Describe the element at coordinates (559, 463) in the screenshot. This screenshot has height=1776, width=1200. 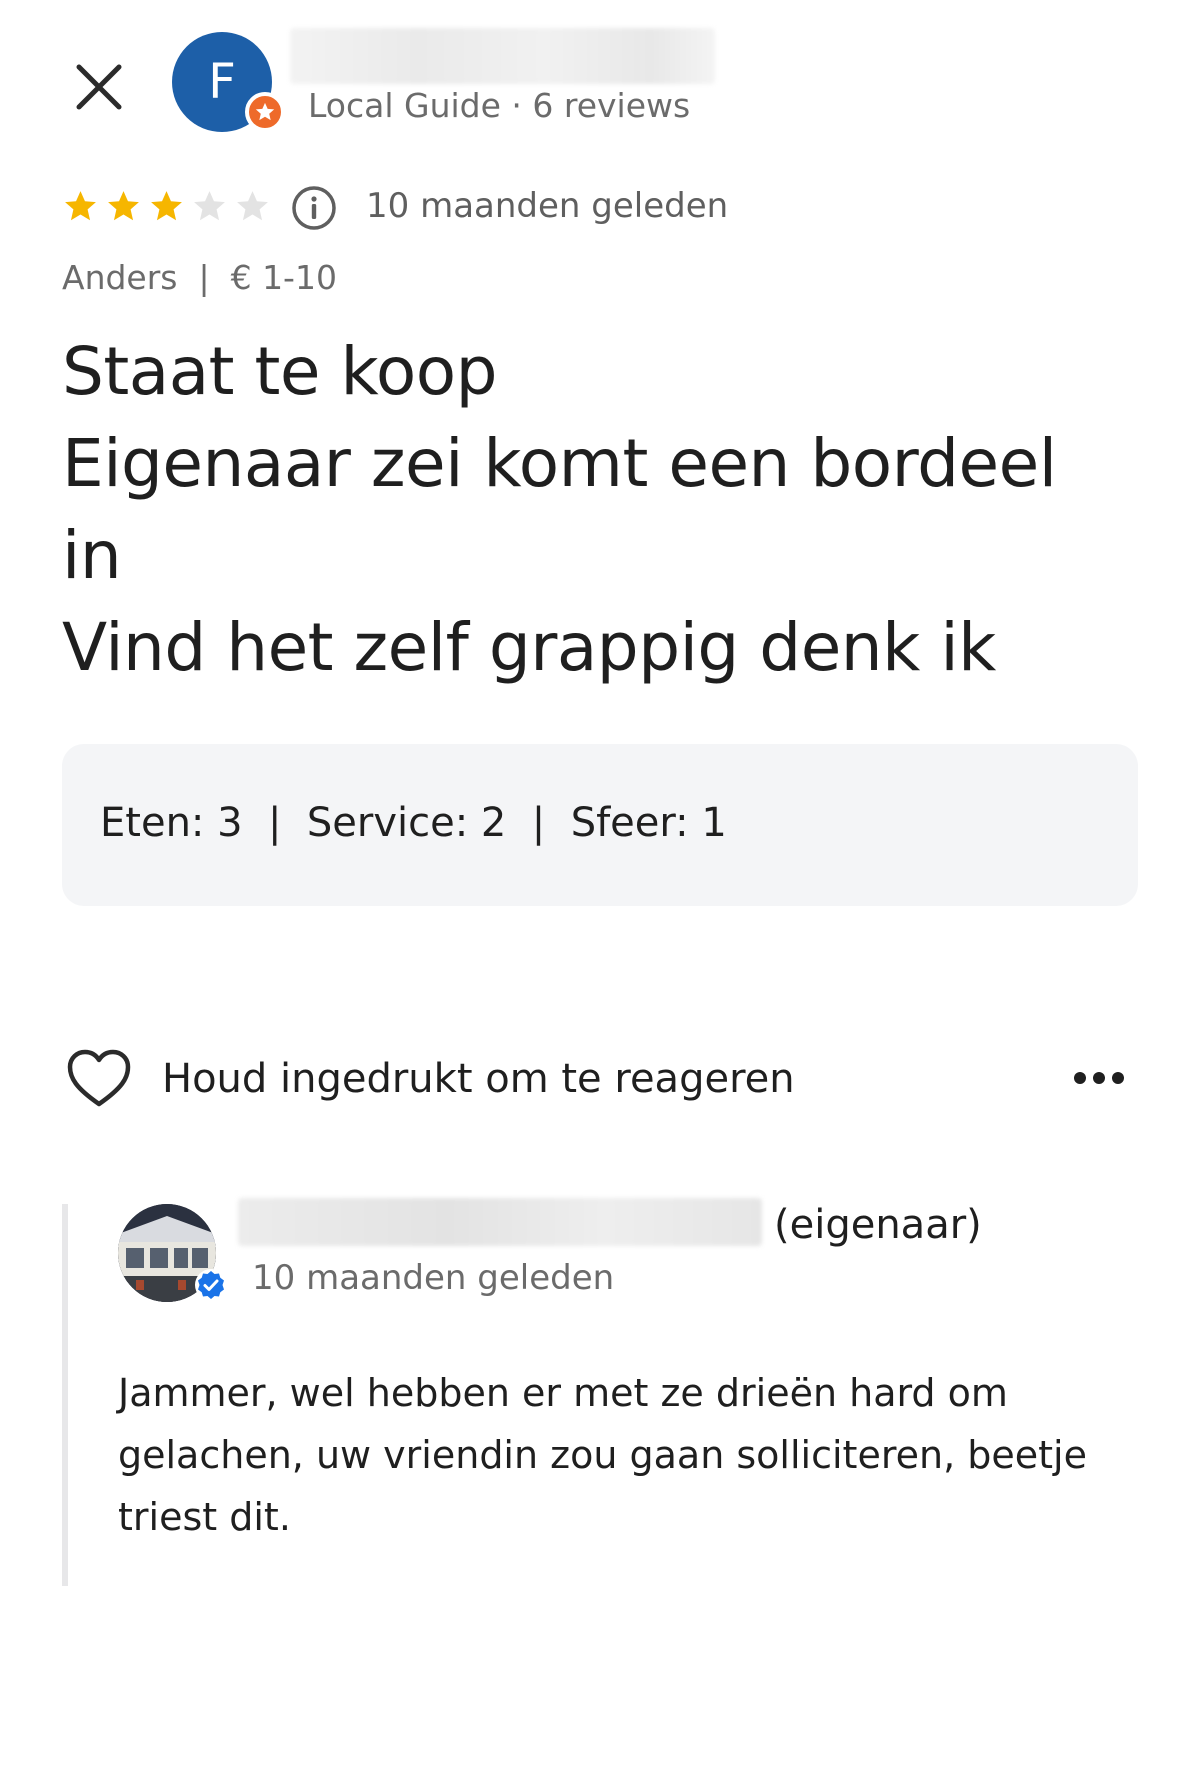
I see `review-line: Eigenaar zei komt een bordeel` at that location.